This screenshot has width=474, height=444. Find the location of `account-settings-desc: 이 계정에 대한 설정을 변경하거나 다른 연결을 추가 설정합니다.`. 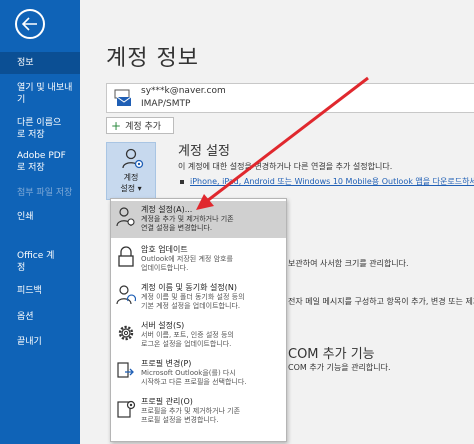

account-settings-desc: 이 계정에 대한 설정을 변경하거나 다른 연결을 추가 설정합니다. is located at coordinates (285, 166).